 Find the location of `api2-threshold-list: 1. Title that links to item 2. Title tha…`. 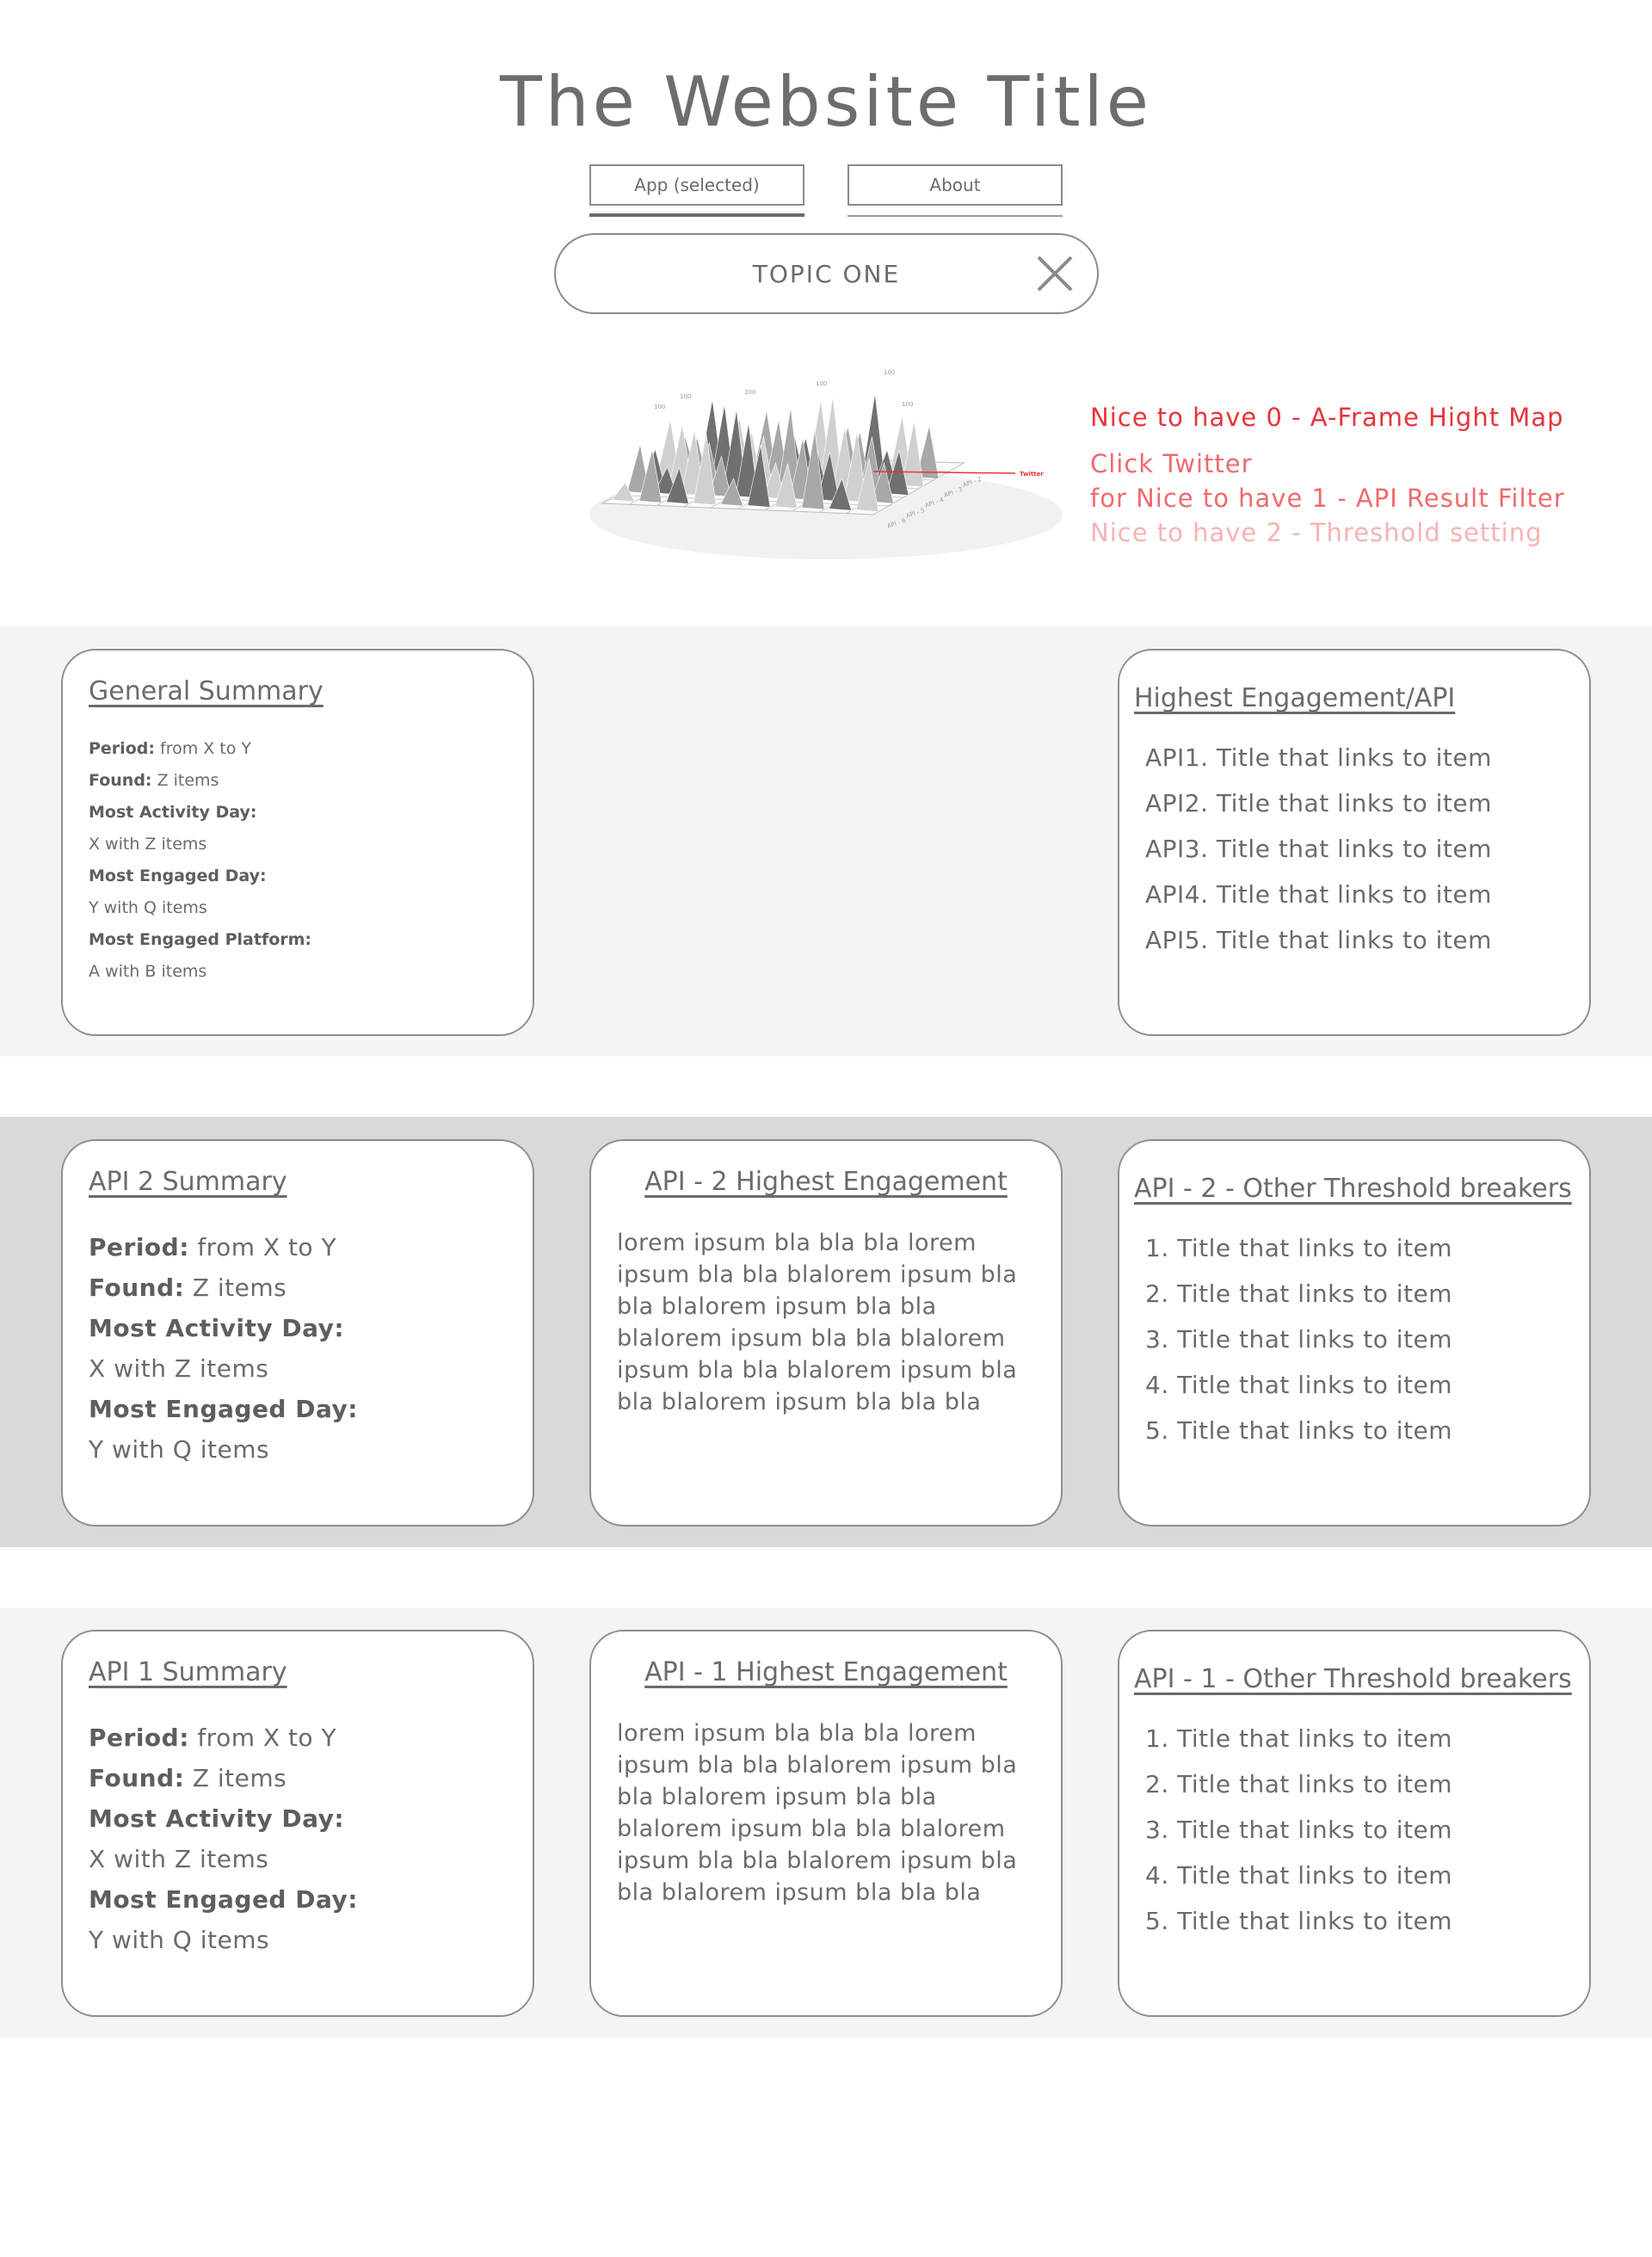

api2-threshold-list: 1. Title that links to item 2. Title tha… is located at coordinates (1298, 1339).